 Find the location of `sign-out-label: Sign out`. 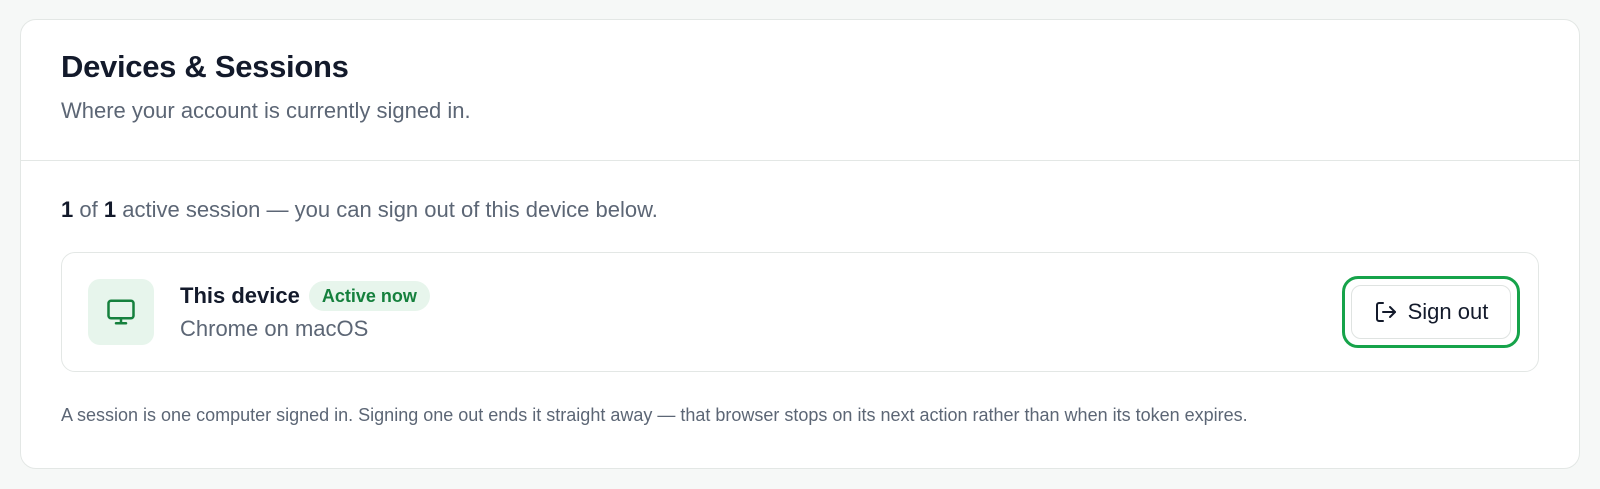

sign-out-label: Sign out is located at coordinates (1448, 311).